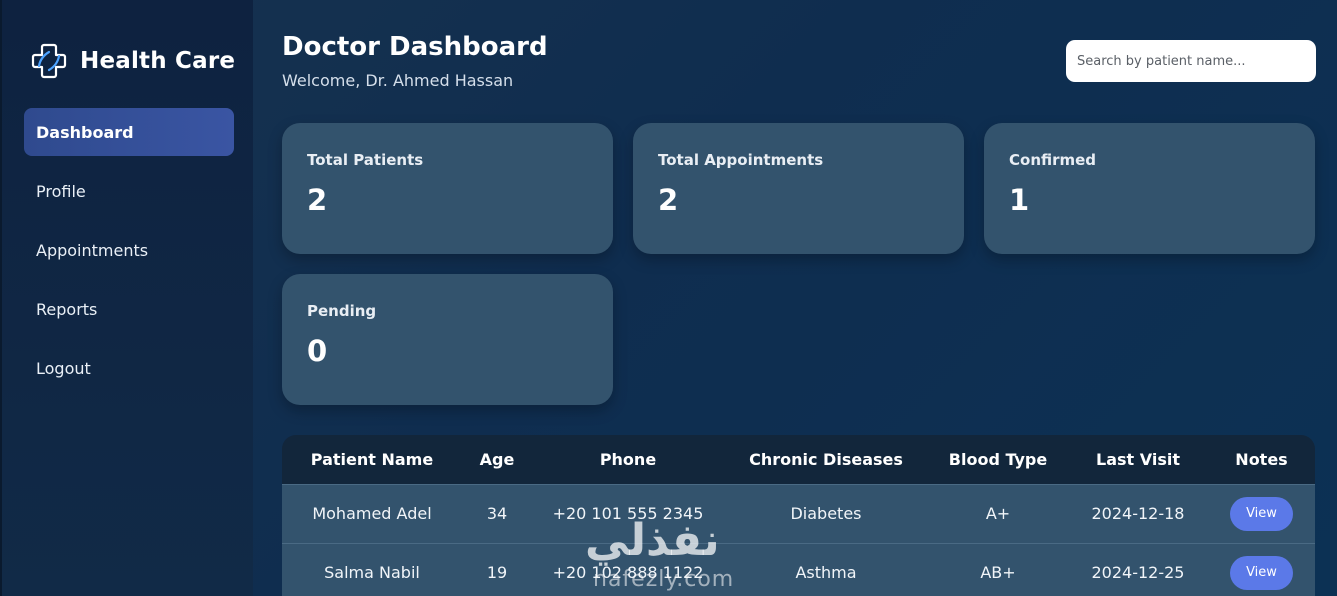 The width and height of the screenshot is (1337, 596). Describe the element at coordinates (129, 191) in the screenshot. I see `sidebar-item-profile: Profile` at that location.